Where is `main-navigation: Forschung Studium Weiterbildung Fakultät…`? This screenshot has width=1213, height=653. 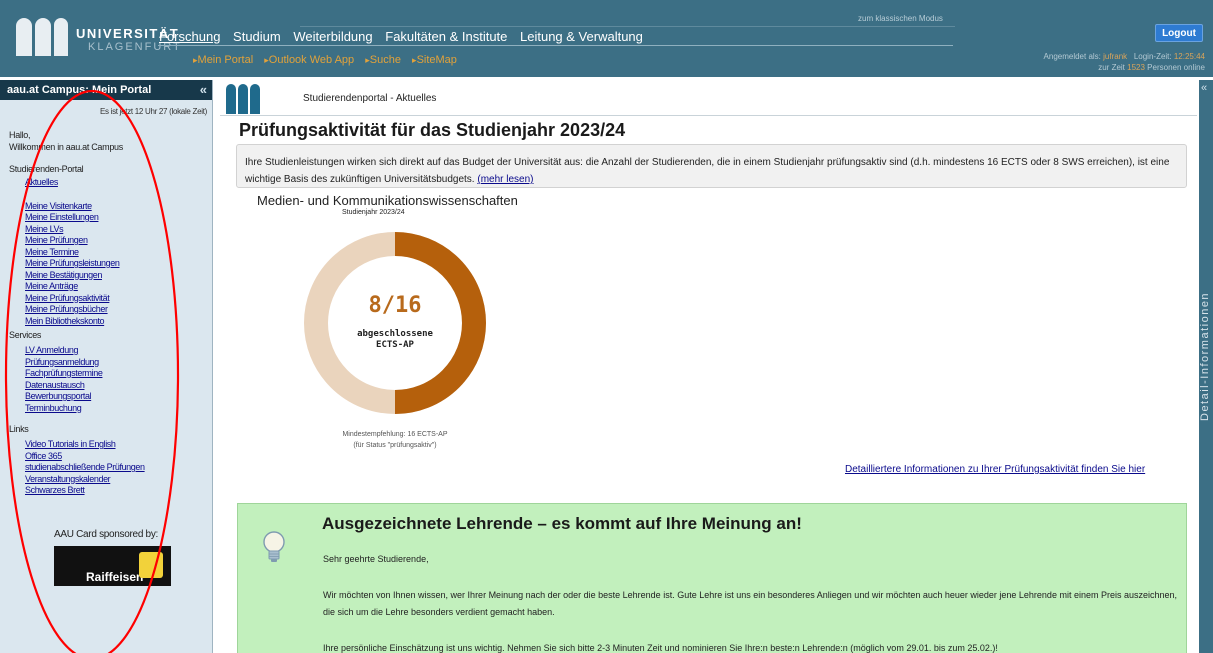 main-navigation: Forschung Studium Weiterbildung Fakultät… is located at coordinates (405, 36).